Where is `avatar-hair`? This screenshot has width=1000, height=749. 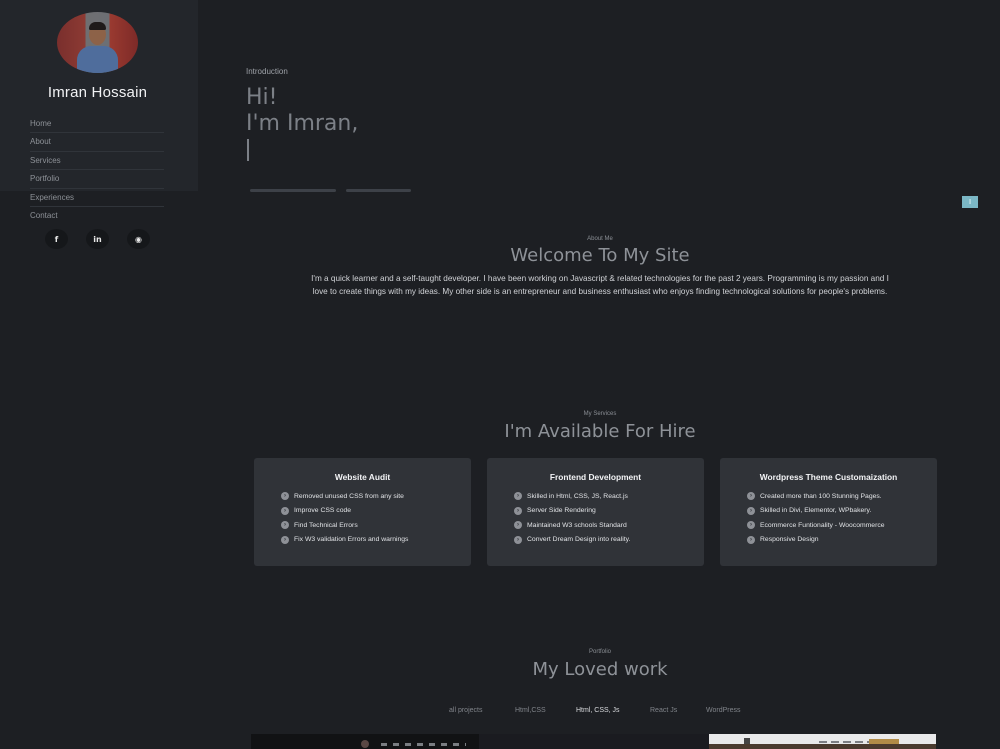 avatar-hair is located at coordinates (97, 26).